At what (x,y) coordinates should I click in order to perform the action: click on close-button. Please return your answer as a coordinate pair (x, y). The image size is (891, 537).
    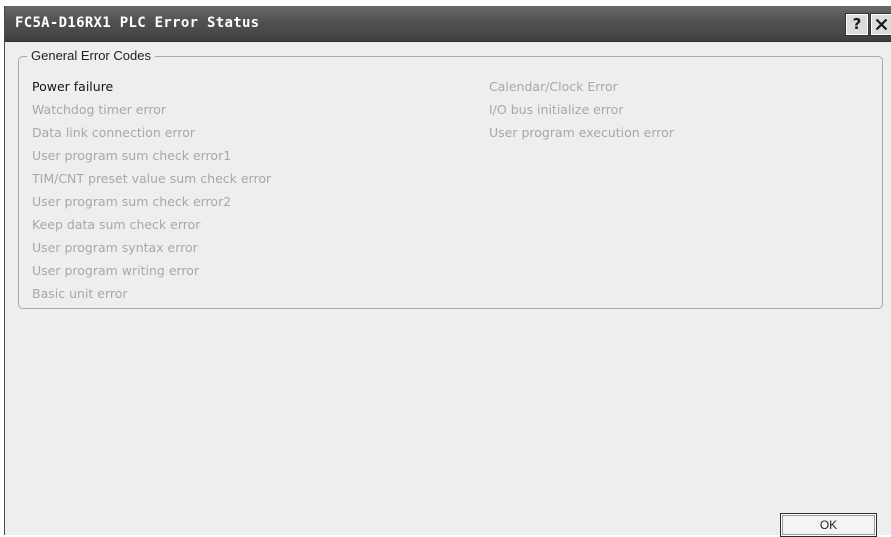
    Looking at the image, I should click on (881, 24).